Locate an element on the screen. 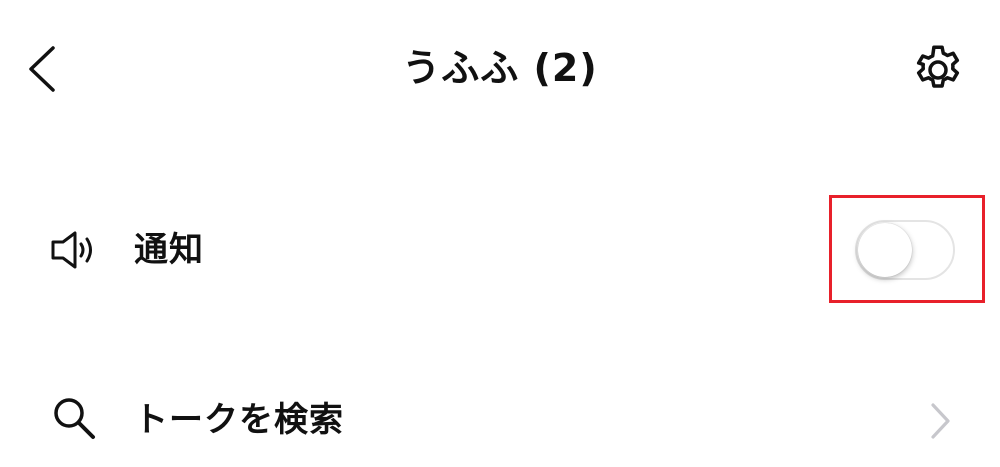  search-talk-label: トークを検索 is located at coordinates (239, 420).